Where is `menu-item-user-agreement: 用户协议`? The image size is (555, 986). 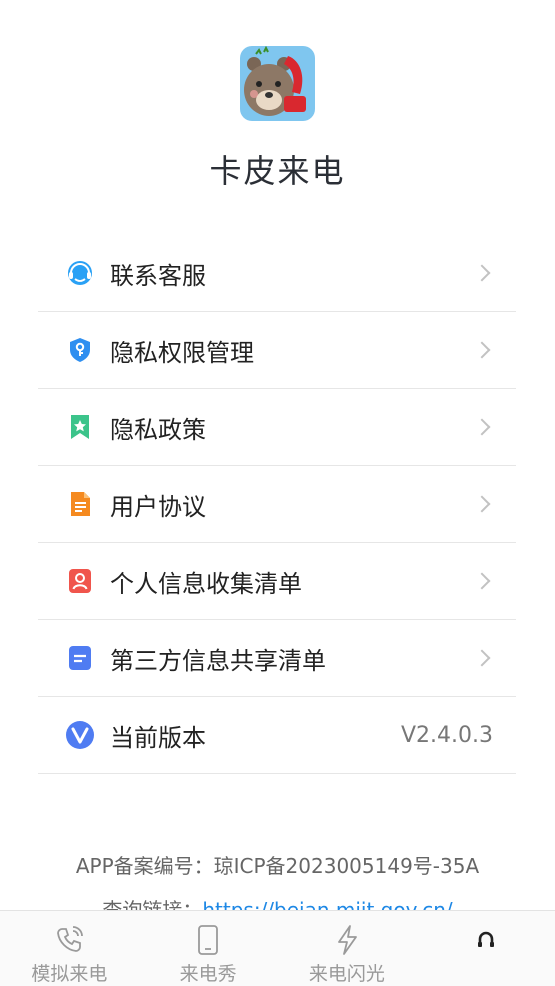 menu-item-user-agreement: 用户协议 is located at coordinates (277, 504).